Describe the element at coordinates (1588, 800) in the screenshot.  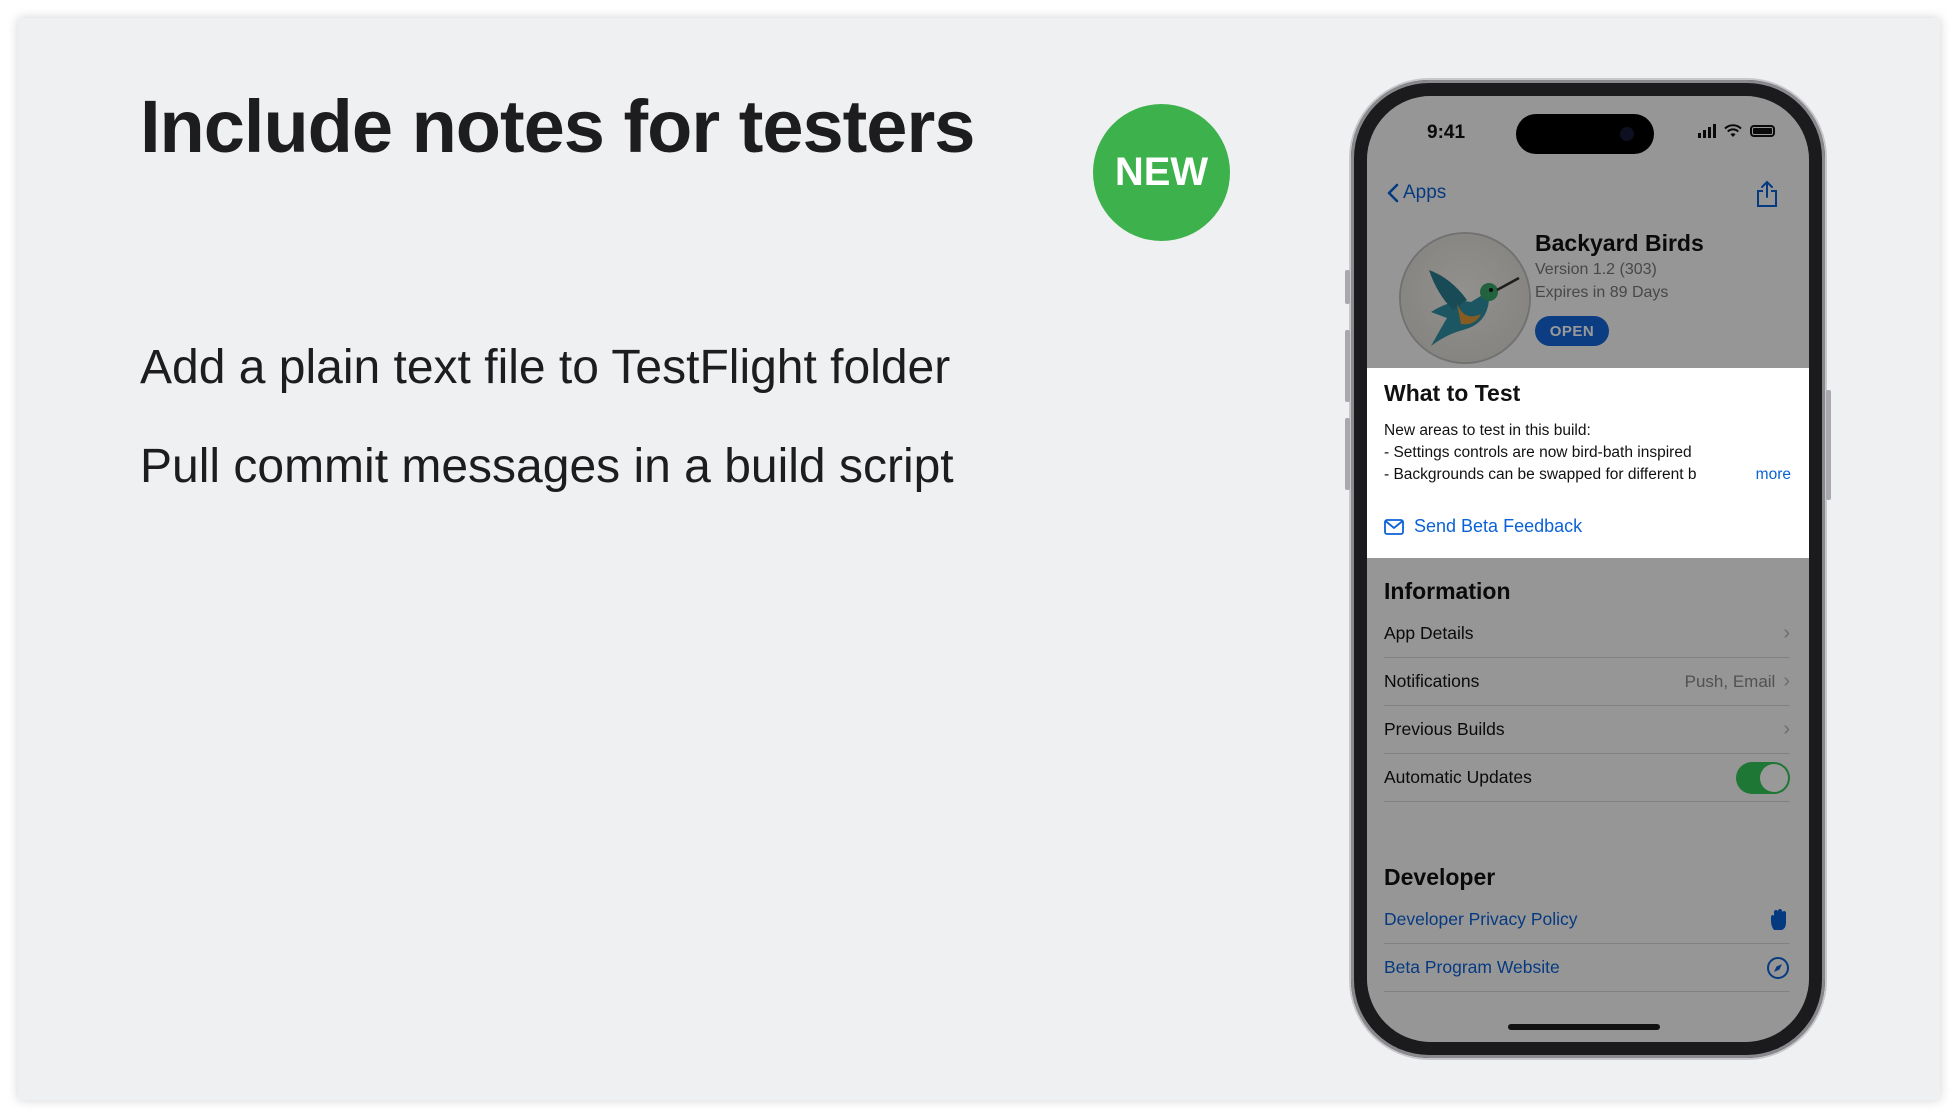
I see `dim-overlay-bottom` at that location.